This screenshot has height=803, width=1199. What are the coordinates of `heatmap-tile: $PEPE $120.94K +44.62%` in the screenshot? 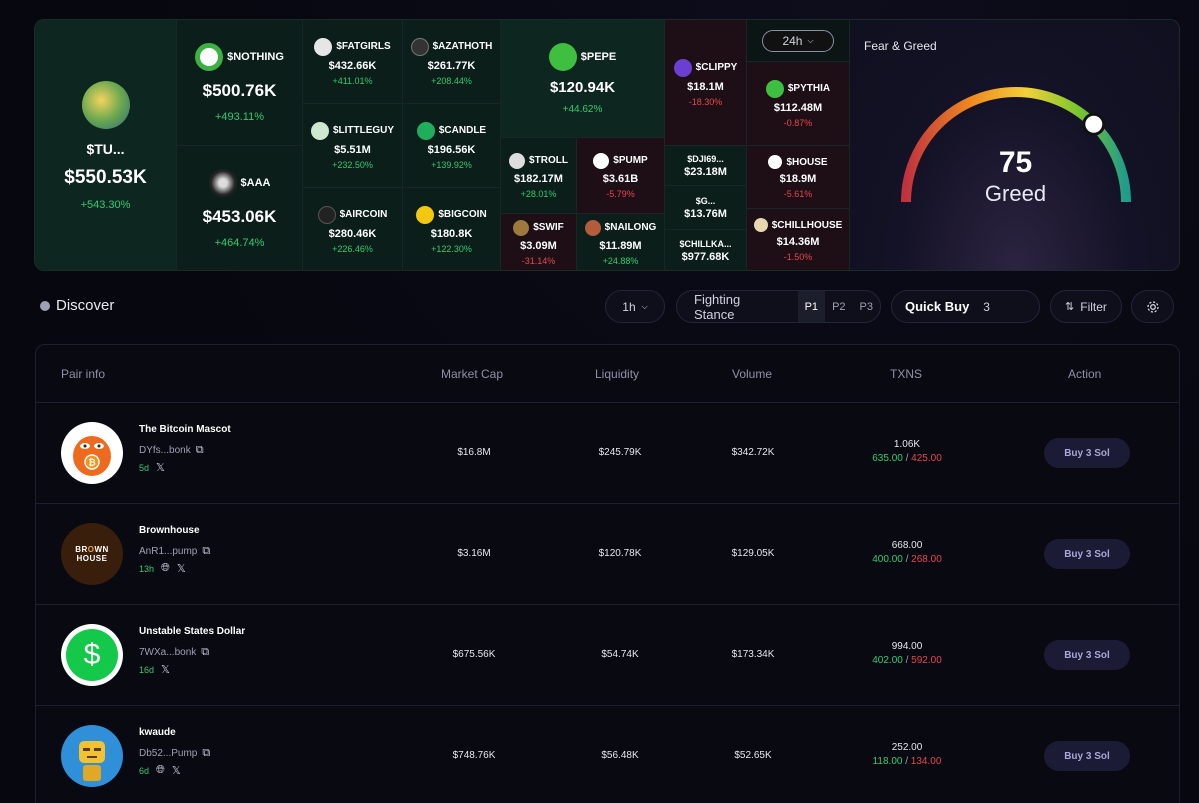 It's located at (583, 79).